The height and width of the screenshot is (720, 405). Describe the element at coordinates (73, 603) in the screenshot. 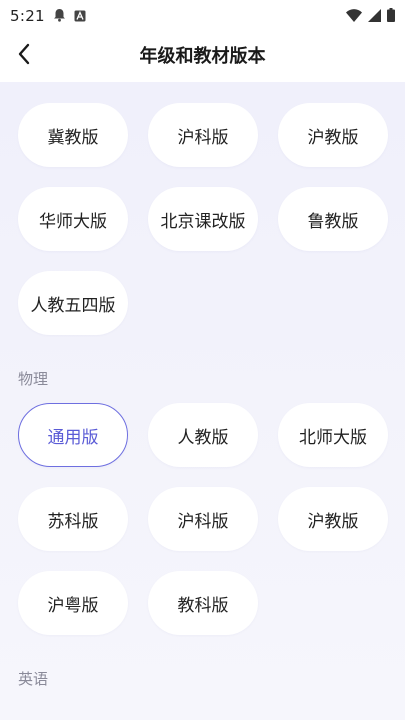

I see `option-button: 沪粤版` at that location.